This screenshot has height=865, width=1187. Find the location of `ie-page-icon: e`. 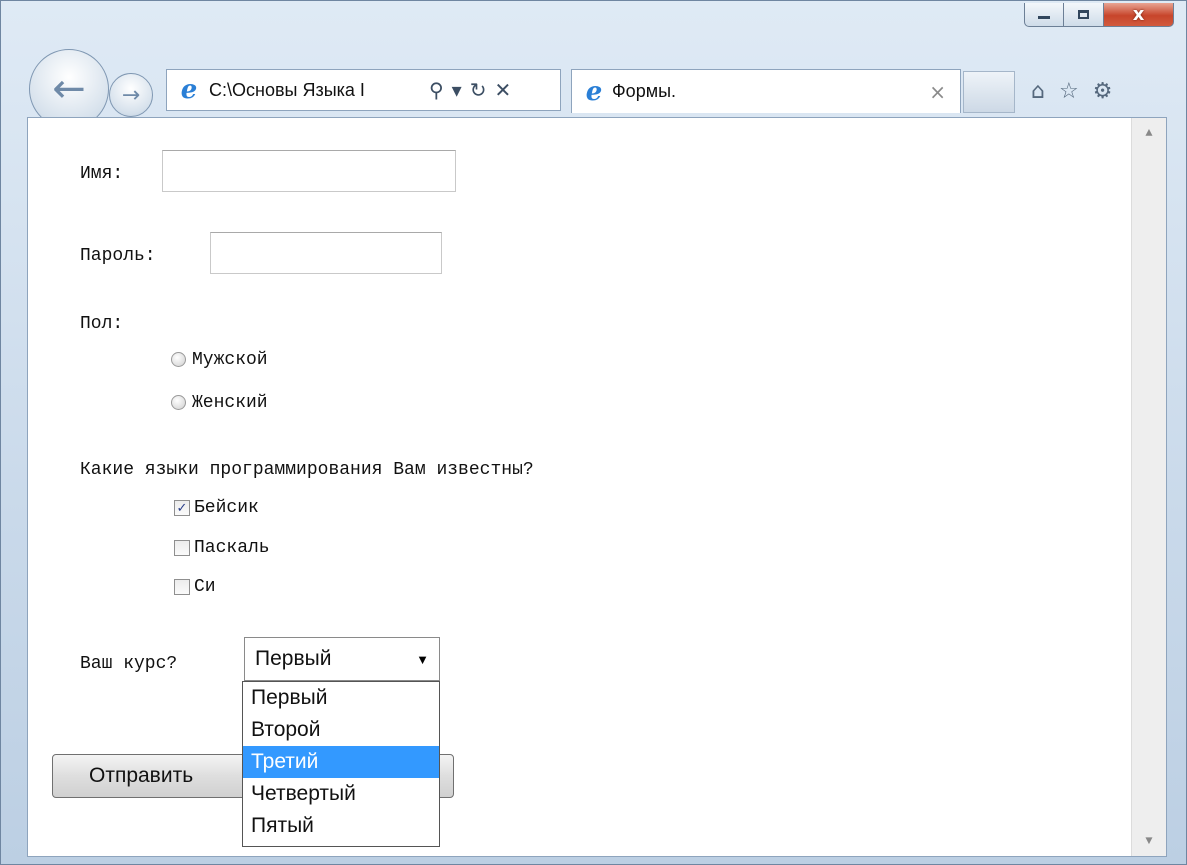

ie-page-icon: e is located at coordinates (189, 90).